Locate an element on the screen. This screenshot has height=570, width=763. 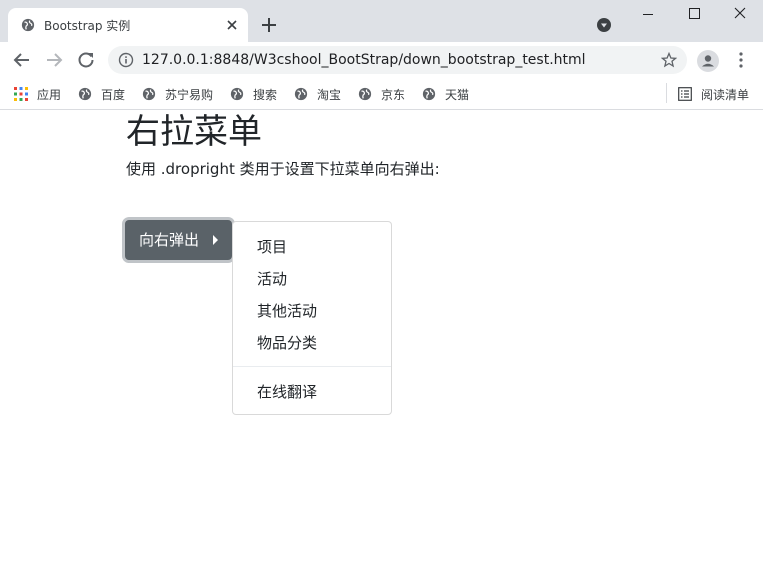
reading-list-label: 阅读清单 is located at coordinates (725, 94).